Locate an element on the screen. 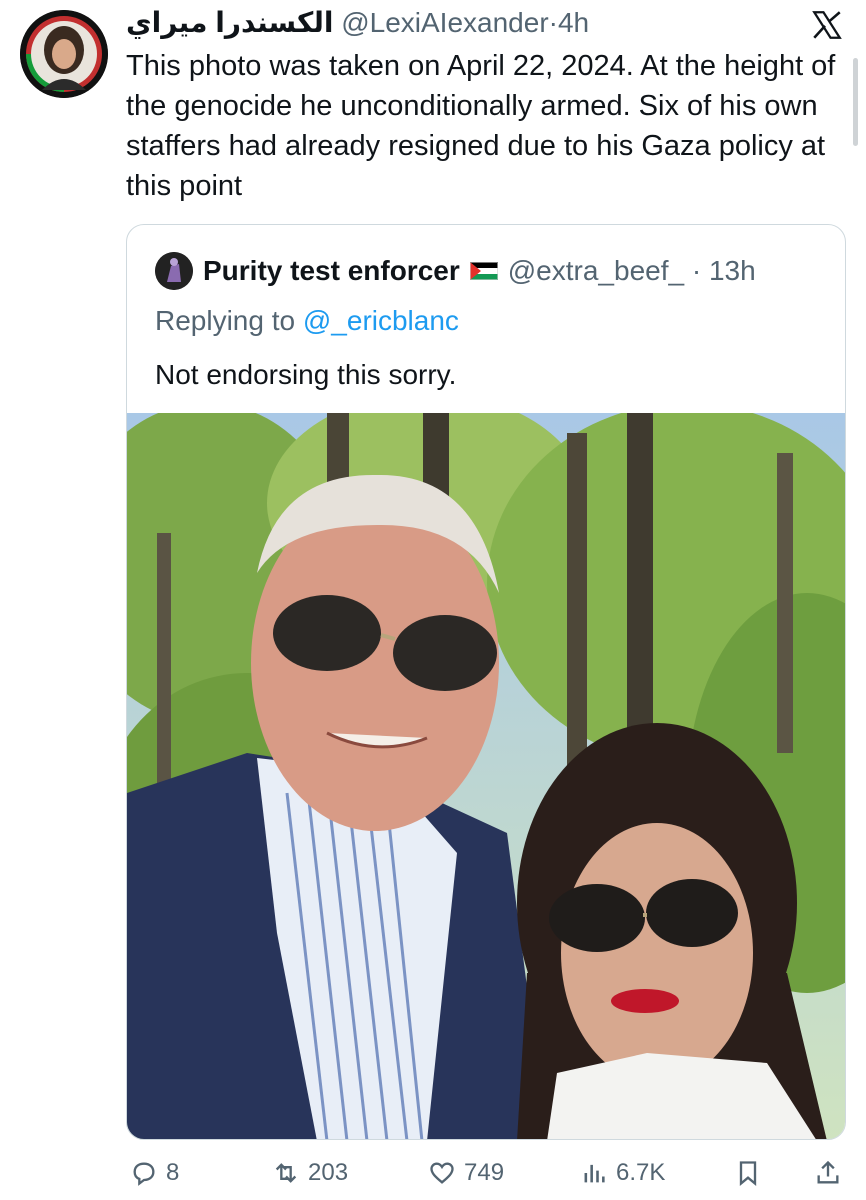 This screenshot has width=866, height=1200. views-button: 6.7K is located at coordinates (622, 1173).